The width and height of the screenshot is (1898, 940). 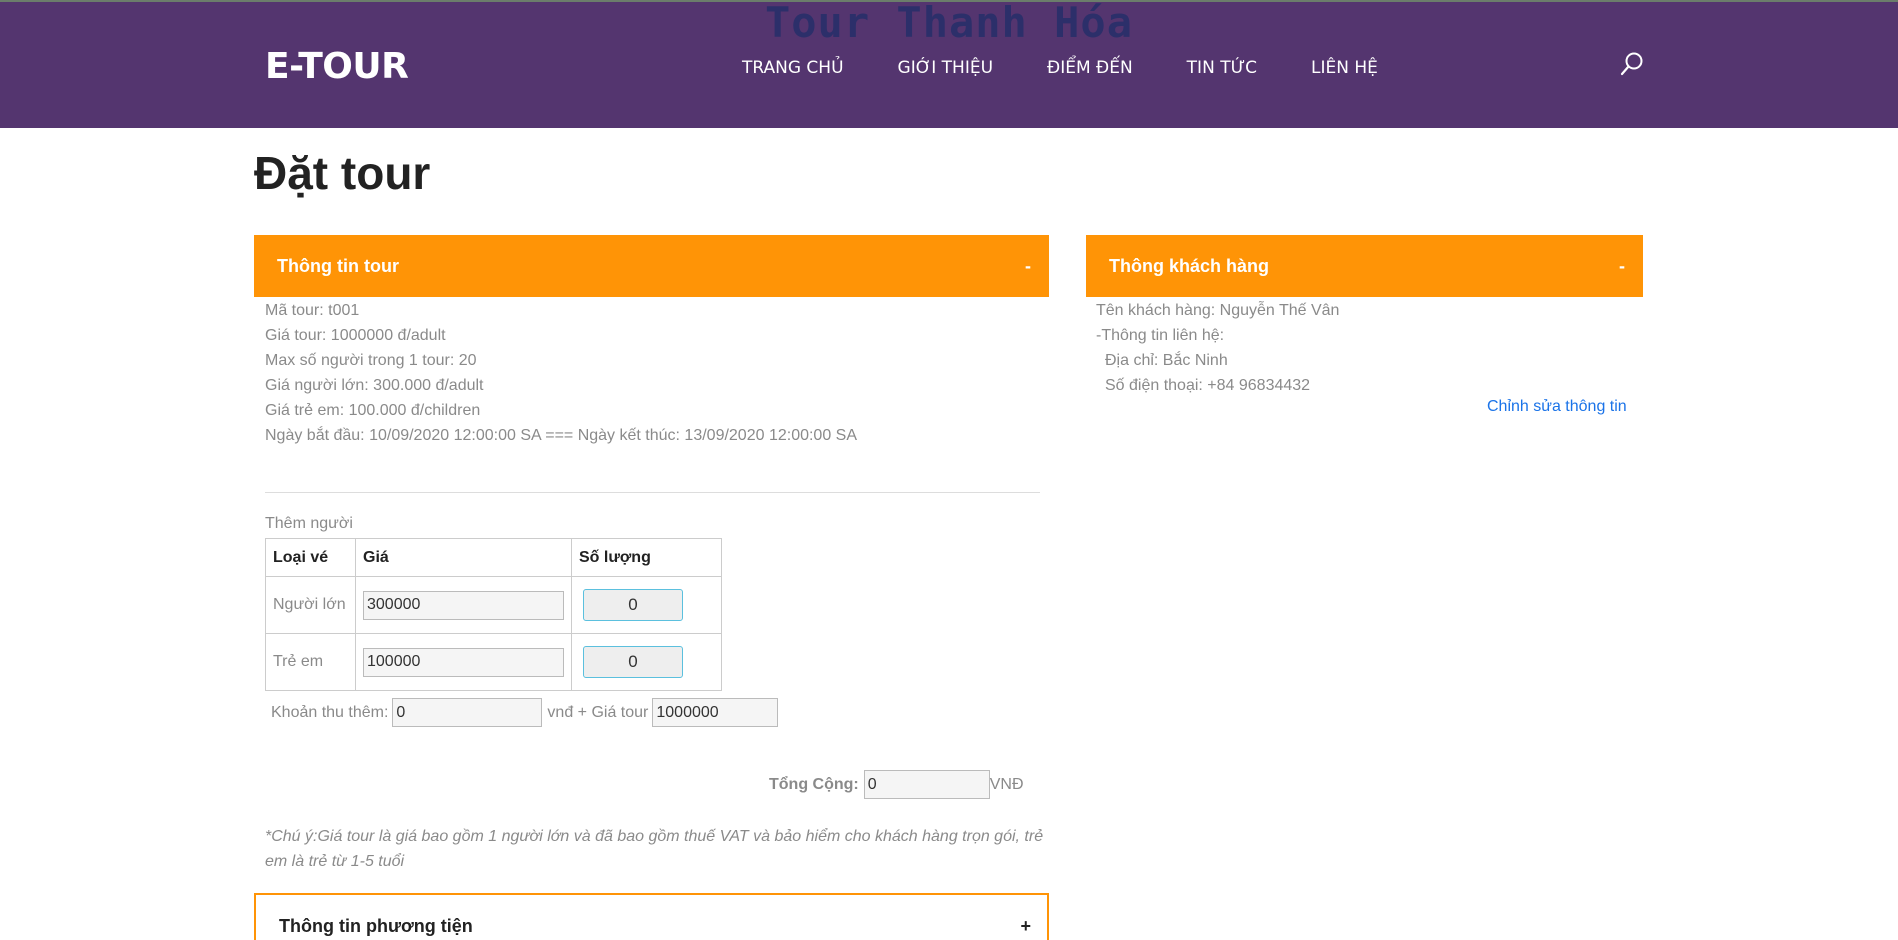 I want to click on child-price-input, so click(x=463, y=662).